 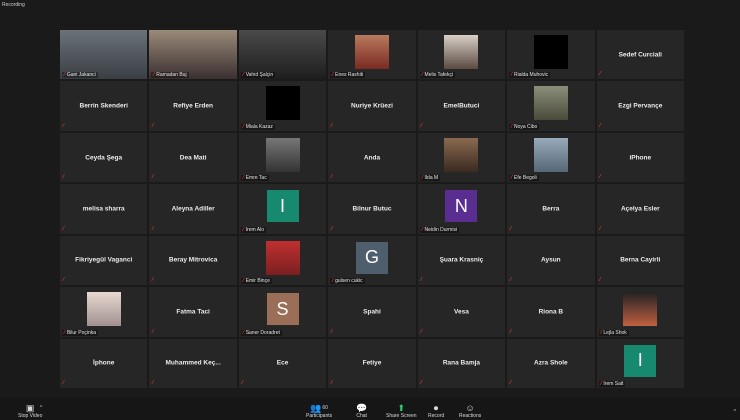 I want to click on participant-tile: ⁄ Melis Tafekçi, so click(x=461, y=55).